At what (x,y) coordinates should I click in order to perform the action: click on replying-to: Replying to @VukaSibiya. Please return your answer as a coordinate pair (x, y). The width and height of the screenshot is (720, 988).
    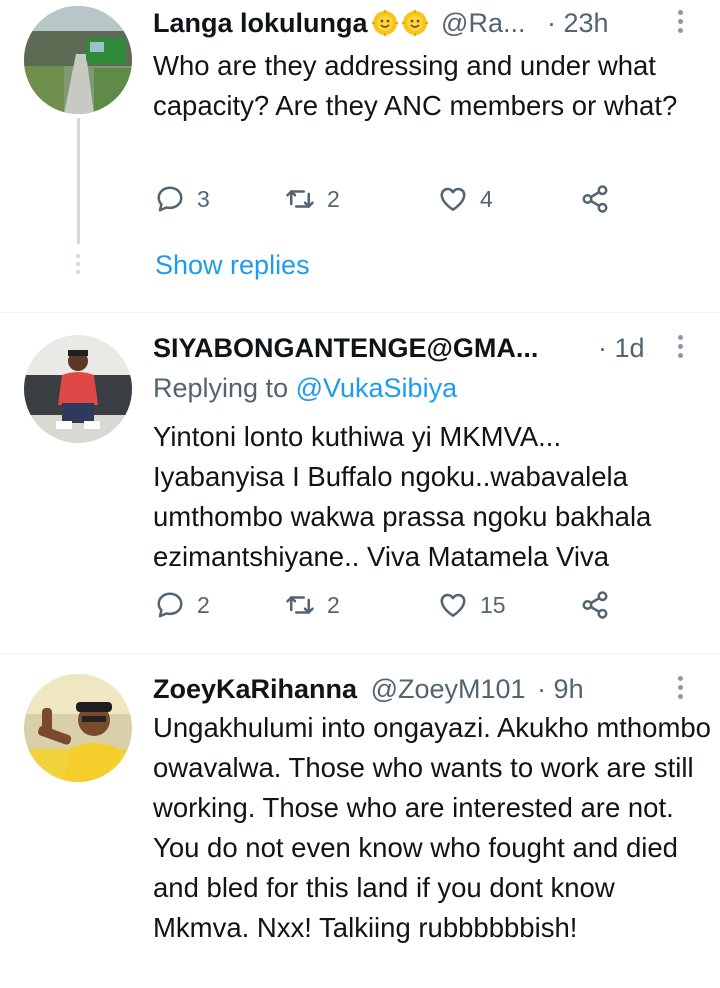
    Looking at the image, I should click on (305, 388).